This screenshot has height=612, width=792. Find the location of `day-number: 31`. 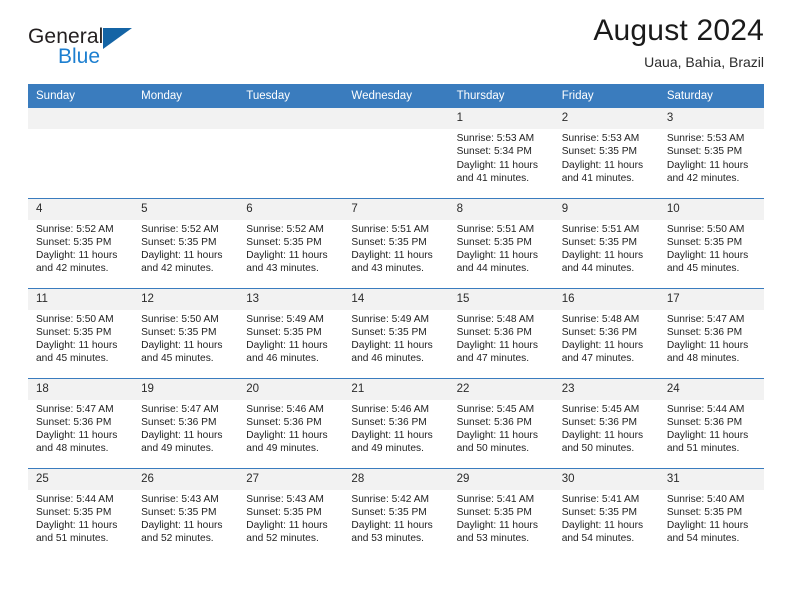

day-number: 31 is located at coordinates (711, 479).